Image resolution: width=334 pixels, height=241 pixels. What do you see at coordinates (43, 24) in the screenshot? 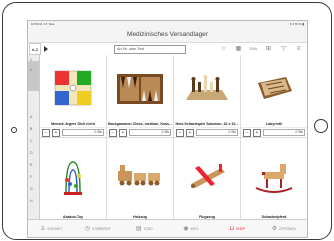
I see `status-time: 10:53 Di. 17. Nov.` at bounding box center [43, 24].